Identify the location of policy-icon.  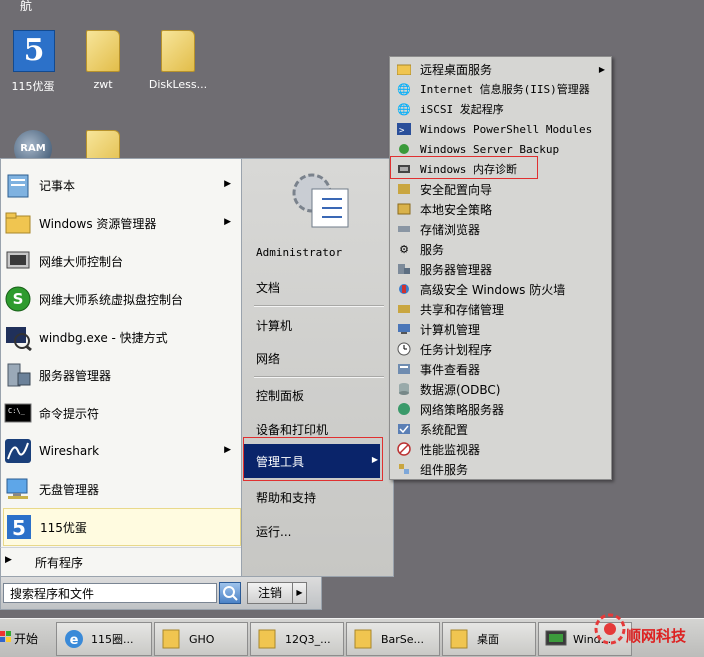
(404, 209).